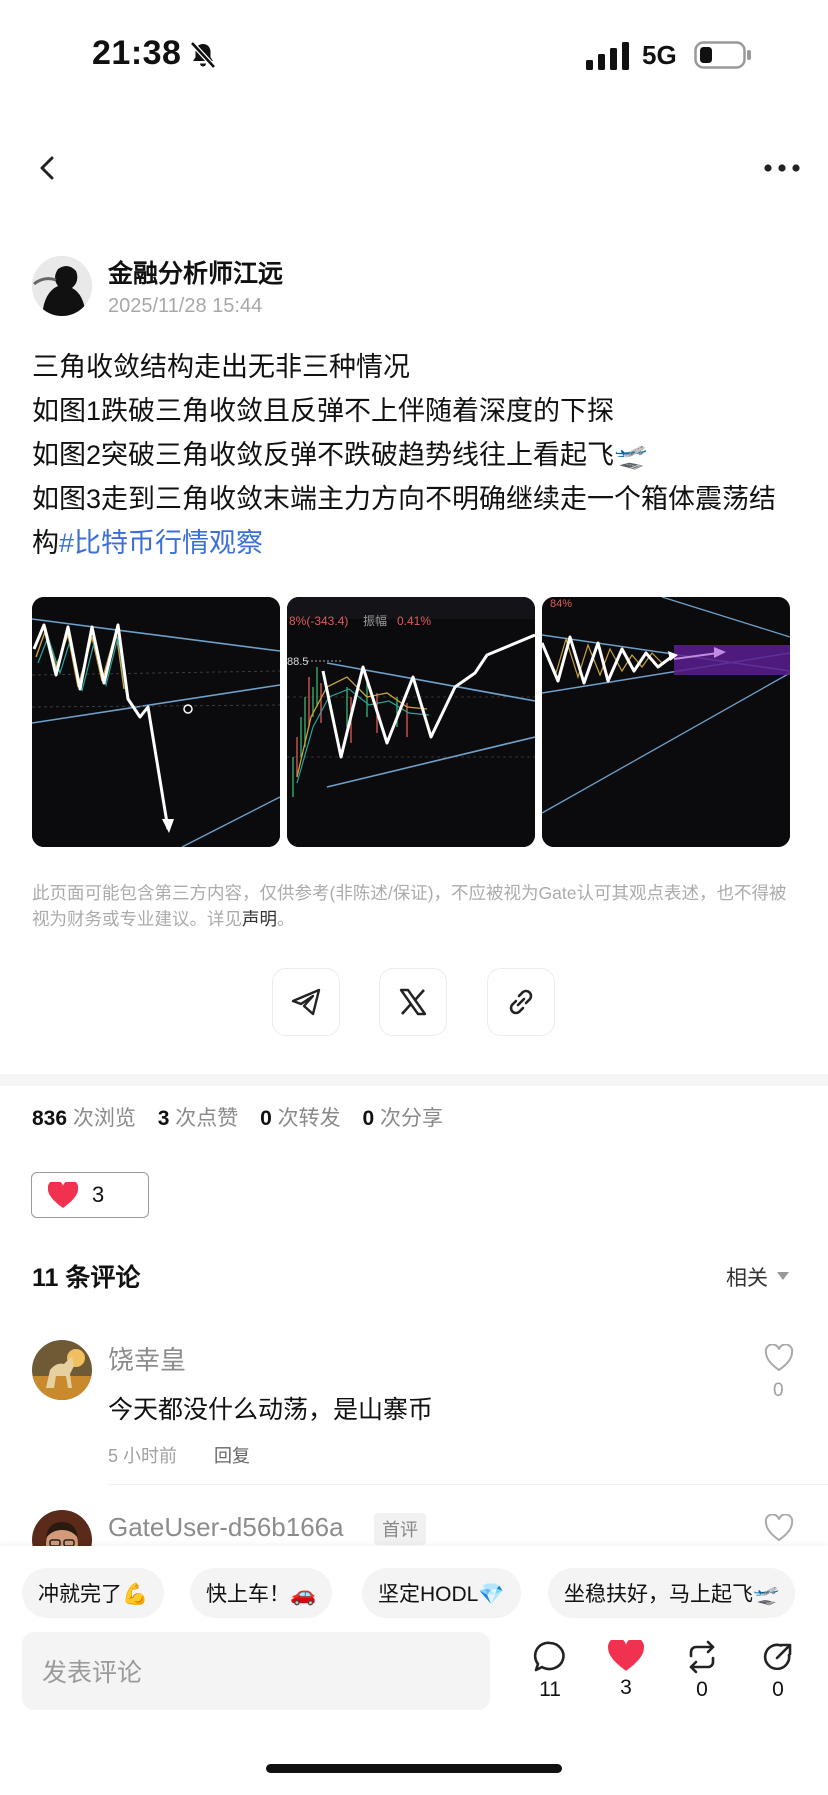 The height and width of the screenshot is (1795, 828). Describe the element at coordinates (778, 1390) in the screenshot. I see `comment-like-count: 0` at that location.